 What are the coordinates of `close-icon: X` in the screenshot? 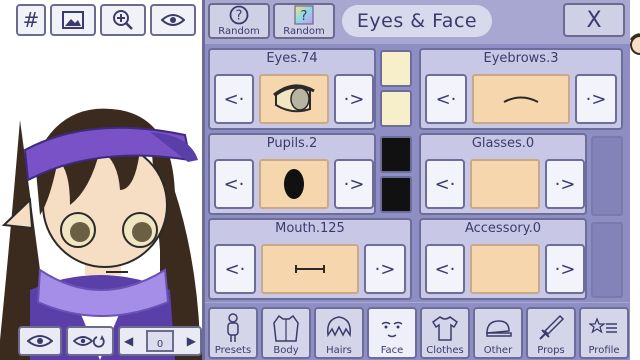 It's located at (594, 20).